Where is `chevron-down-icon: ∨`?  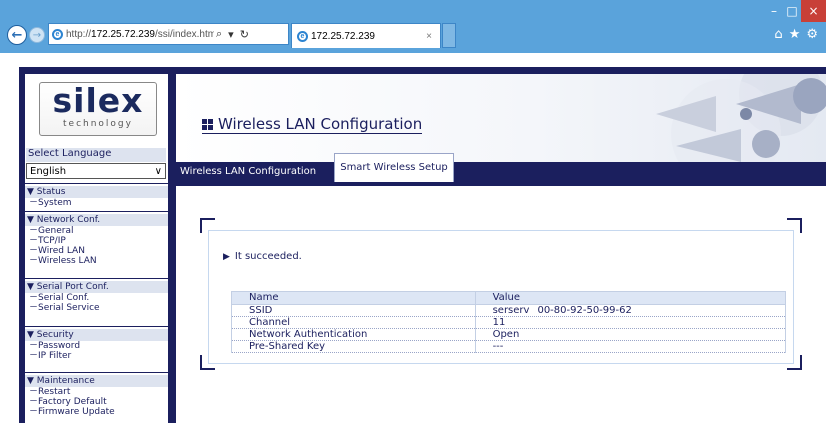
chevron-down-icon: ∨ is located at coordinates (158, 171).